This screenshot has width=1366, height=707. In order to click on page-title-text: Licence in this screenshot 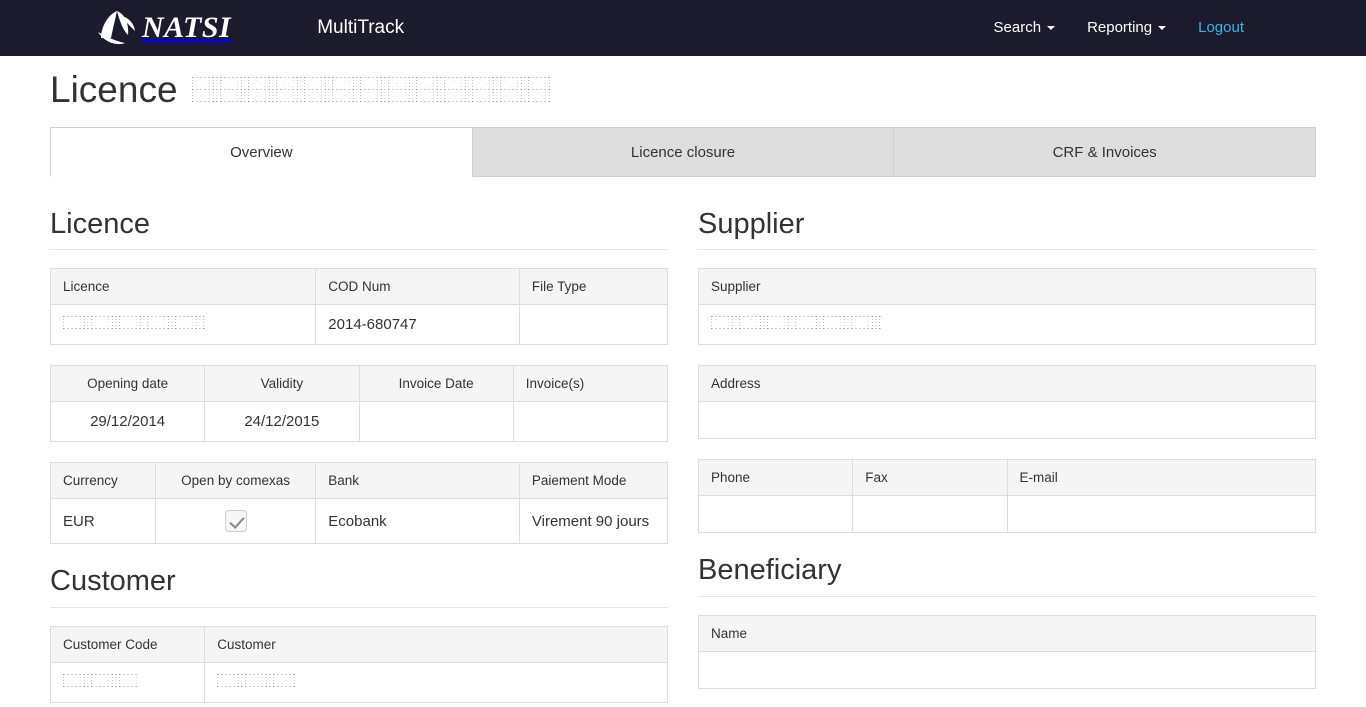, I will do `click(114, 89)`.